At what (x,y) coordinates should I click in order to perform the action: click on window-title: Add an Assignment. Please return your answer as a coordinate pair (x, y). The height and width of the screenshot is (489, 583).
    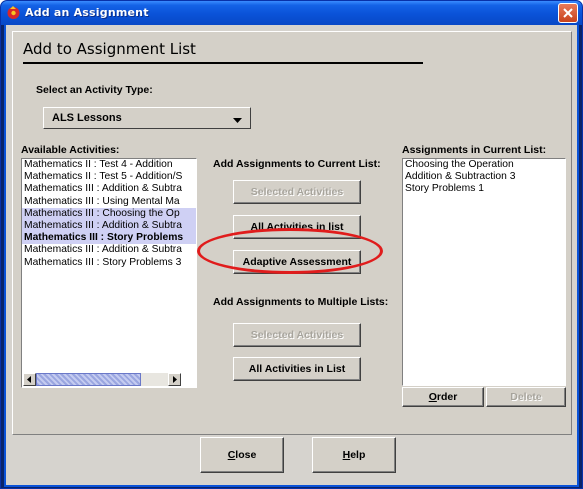
    Looking at the image, I should click on (87, 12).